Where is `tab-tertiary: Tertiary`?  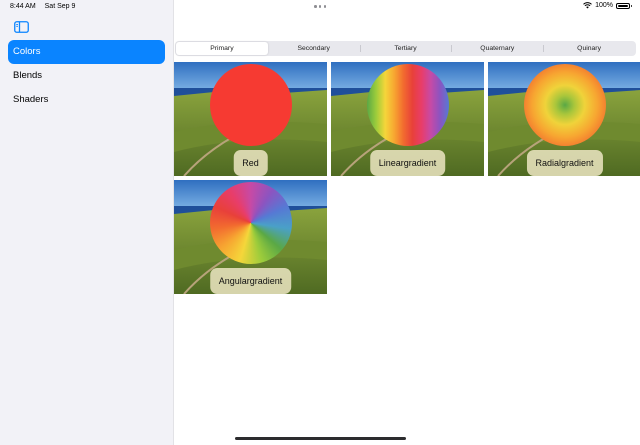
tab-tertiary: Tertiary is located at coordinates (405, 48).